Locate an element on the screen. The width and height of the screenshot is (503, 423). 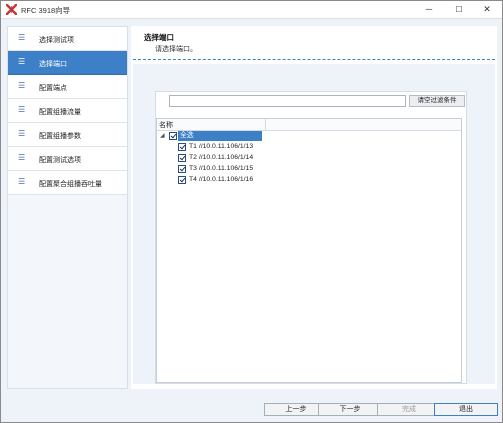
tree-node-port: T3 //10.0.11.106/1/15 is located at coordinates (309, 169).